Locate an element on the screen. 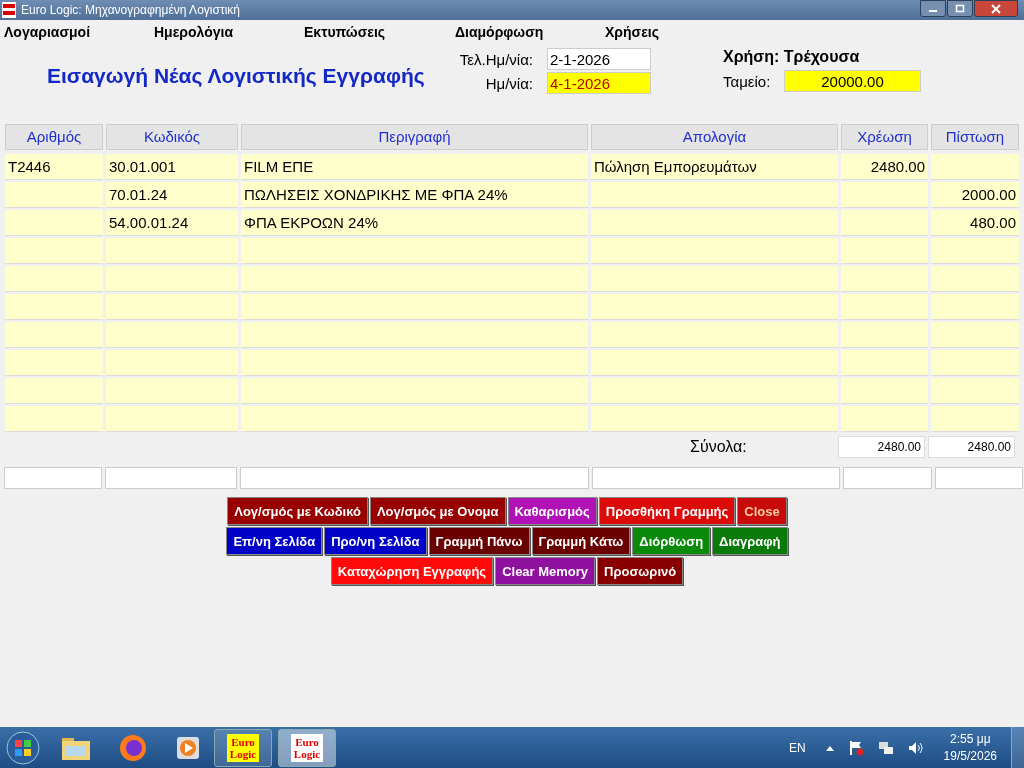 The image size is (1024, 768). action-button: Λογ/σμός με Ονομα is located at coordinates (437, 511).